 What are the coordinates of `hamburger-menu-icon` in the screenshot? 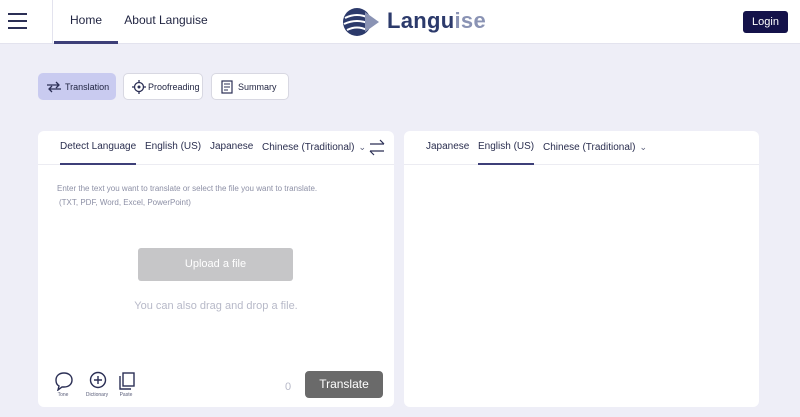 It's located at (17, 21).